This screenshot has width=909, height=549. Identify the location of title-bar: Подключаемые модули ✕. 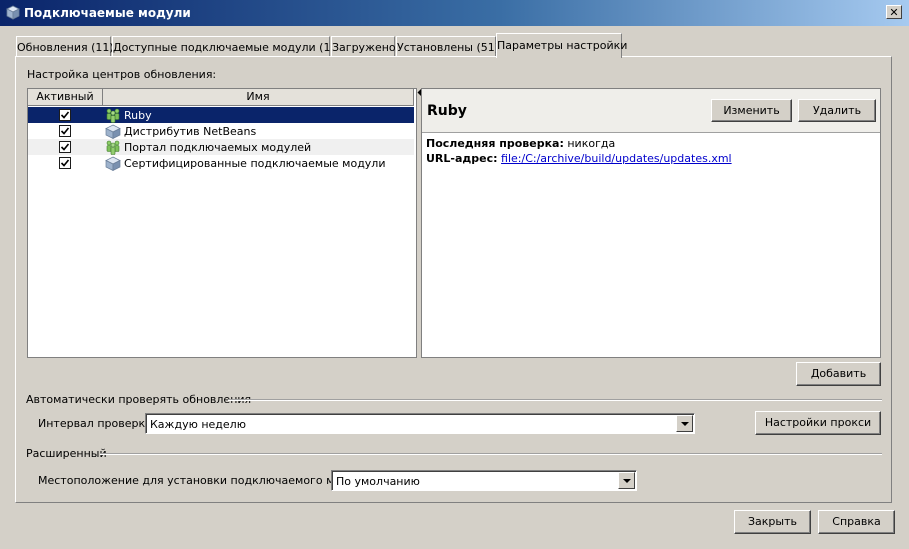
(454, 13).